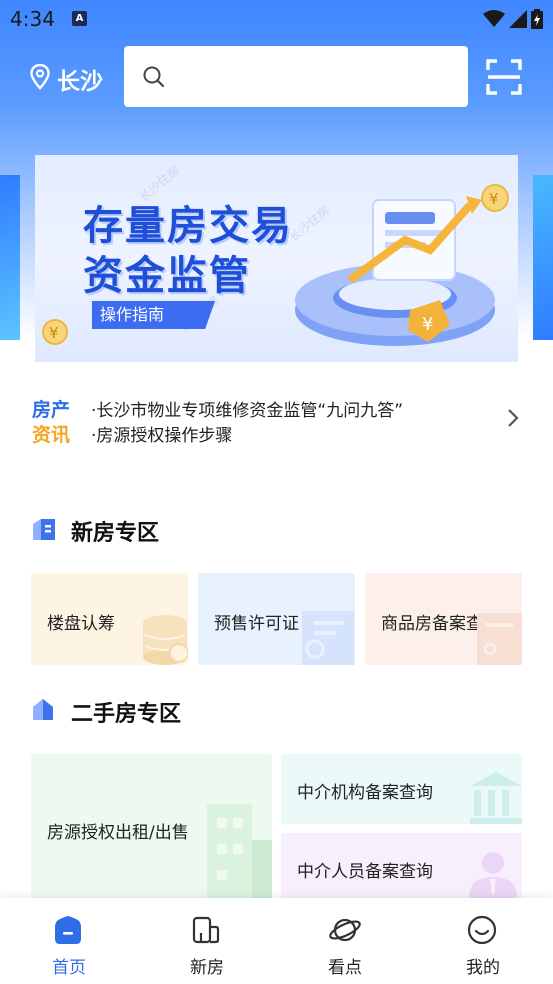  Describe the element at coordinates (43, 709) in the screenshot. I see `house-section-icon` at that location.